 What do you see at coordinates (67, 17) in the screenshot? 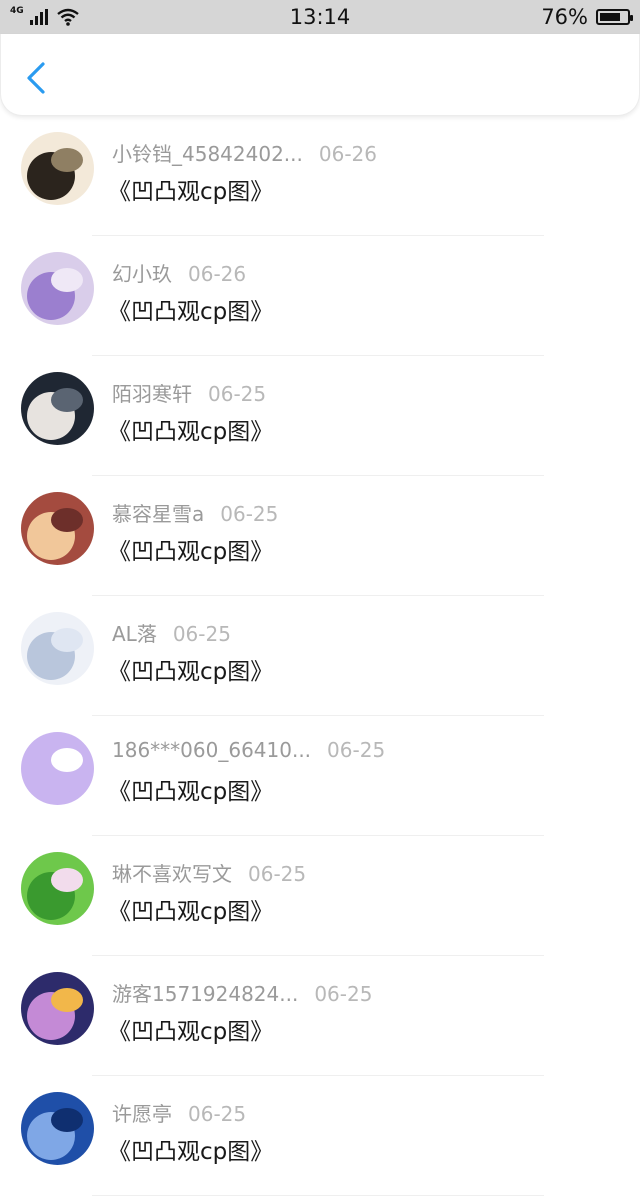
I see `wifi-icon` at bounding box center [67, 17].